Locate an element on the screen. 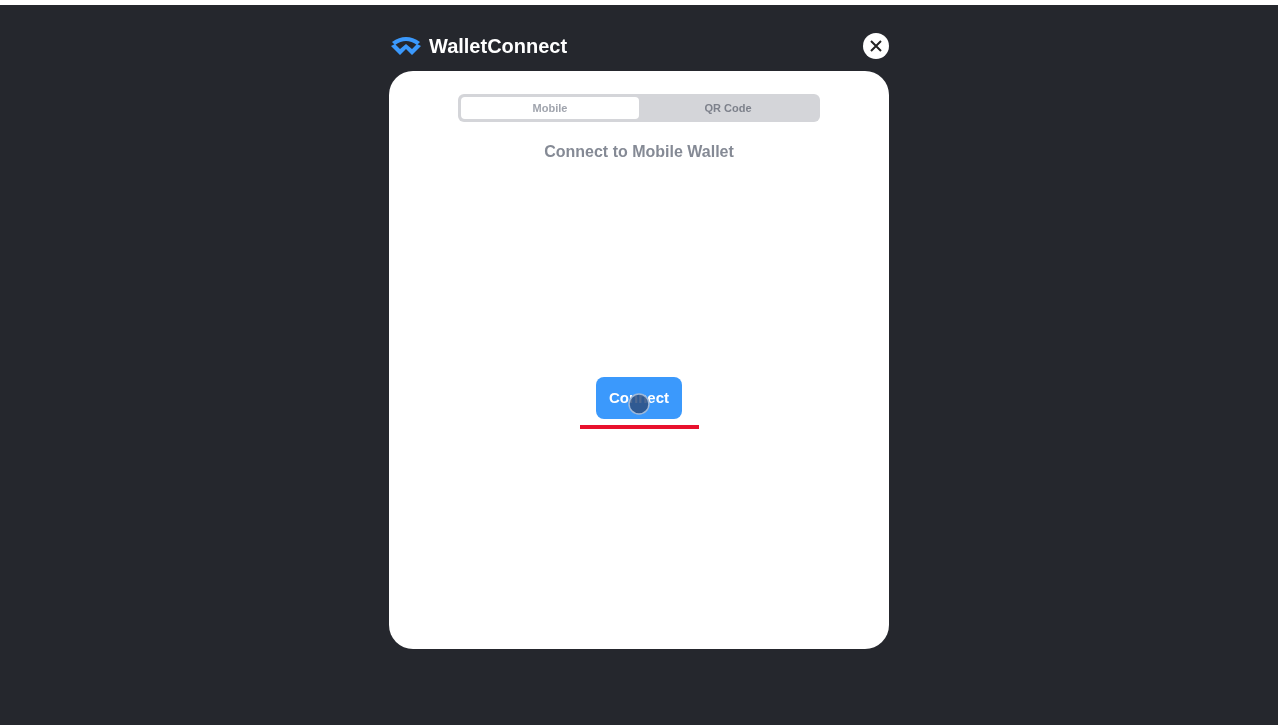 The width and height of the screenshot is (1278, 725). brand-name: WalletConnect is located at coordinates (498, 46).